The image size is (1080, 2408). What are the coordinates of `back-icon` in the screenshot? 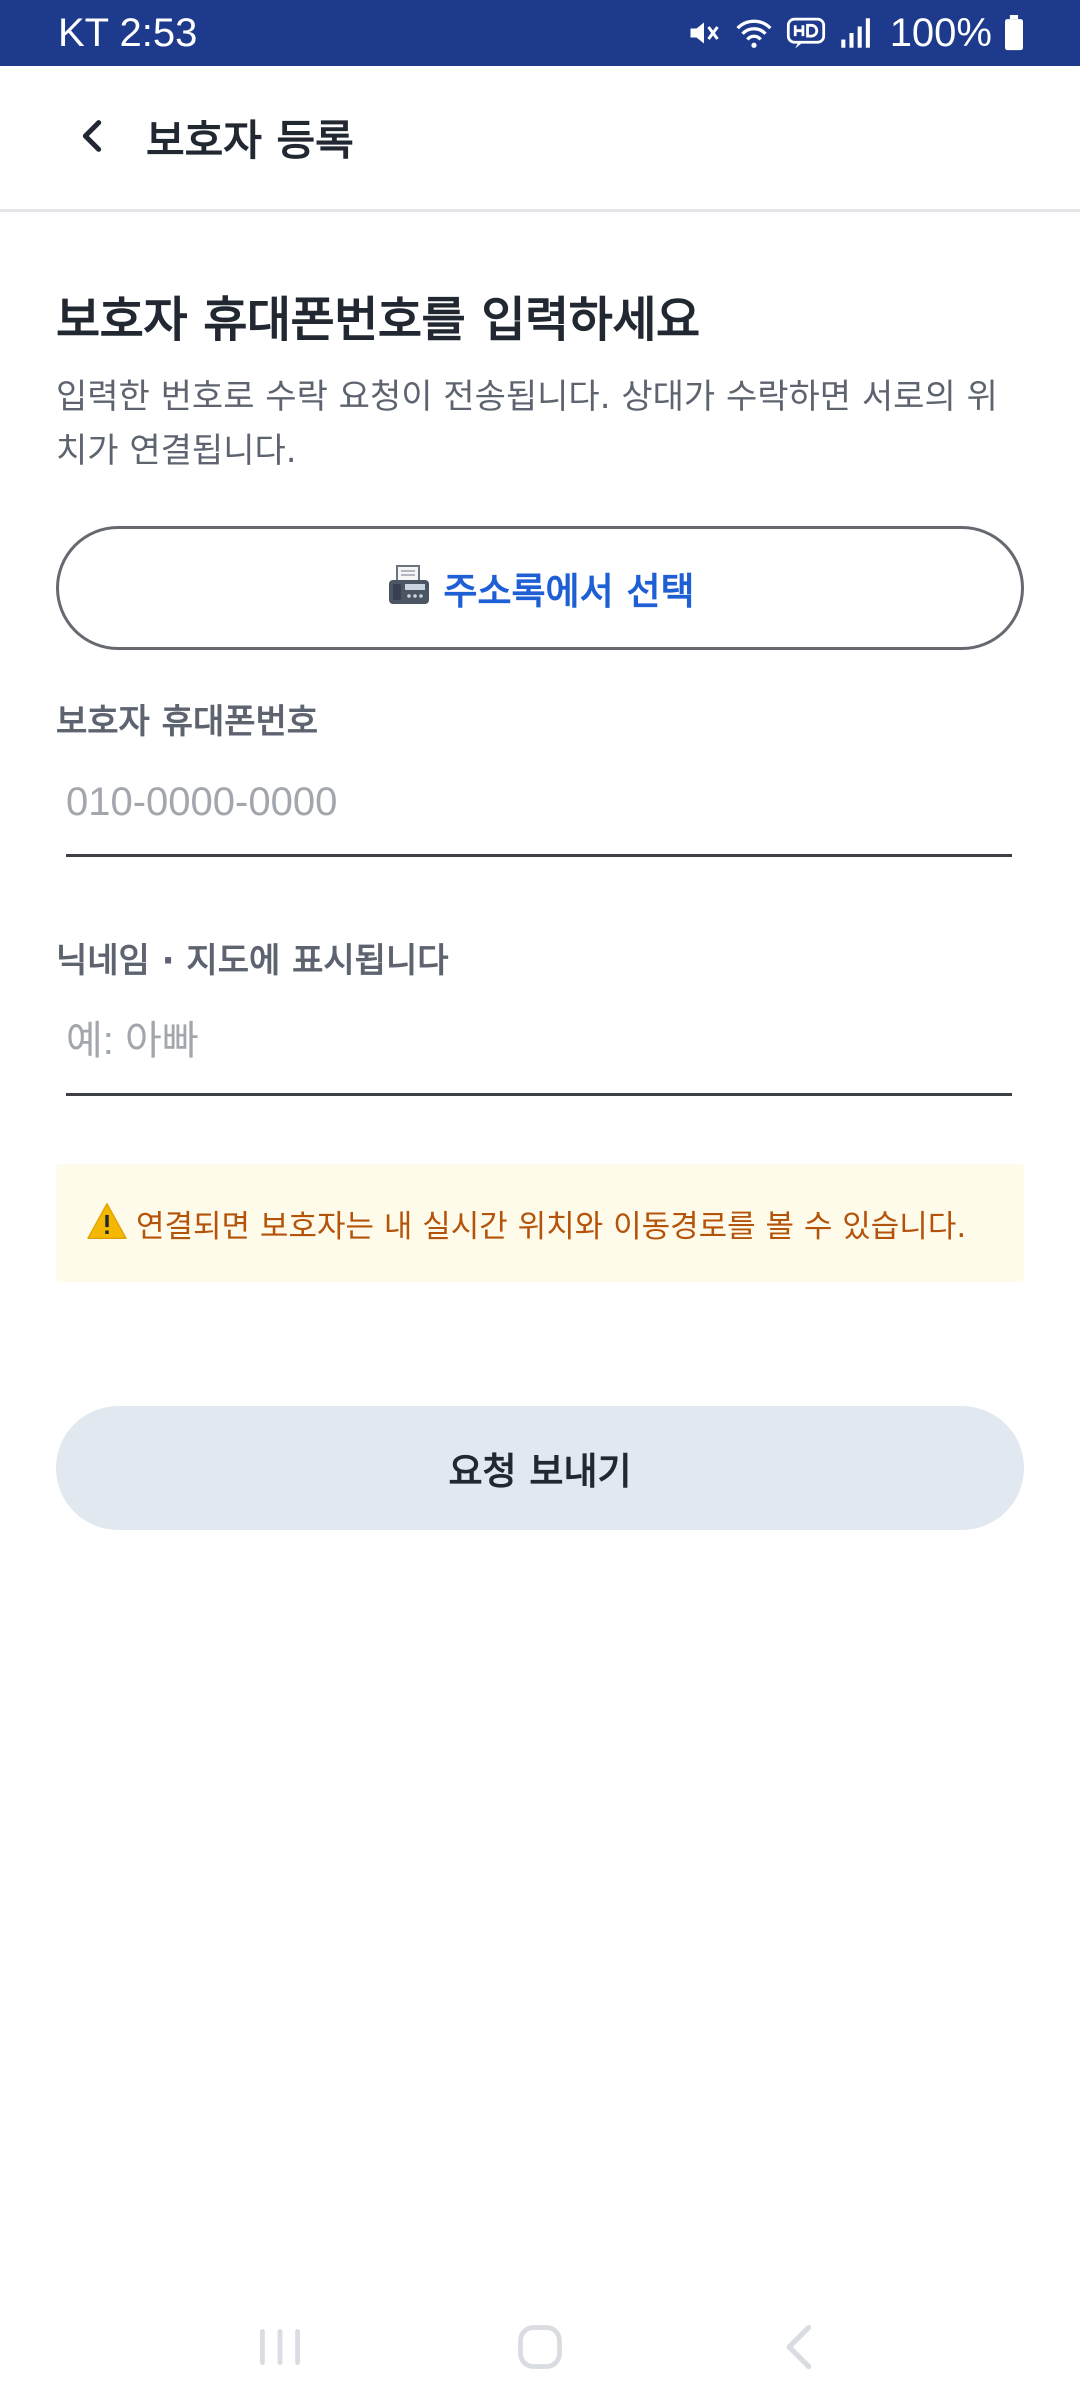 It's located at (800, 2349).